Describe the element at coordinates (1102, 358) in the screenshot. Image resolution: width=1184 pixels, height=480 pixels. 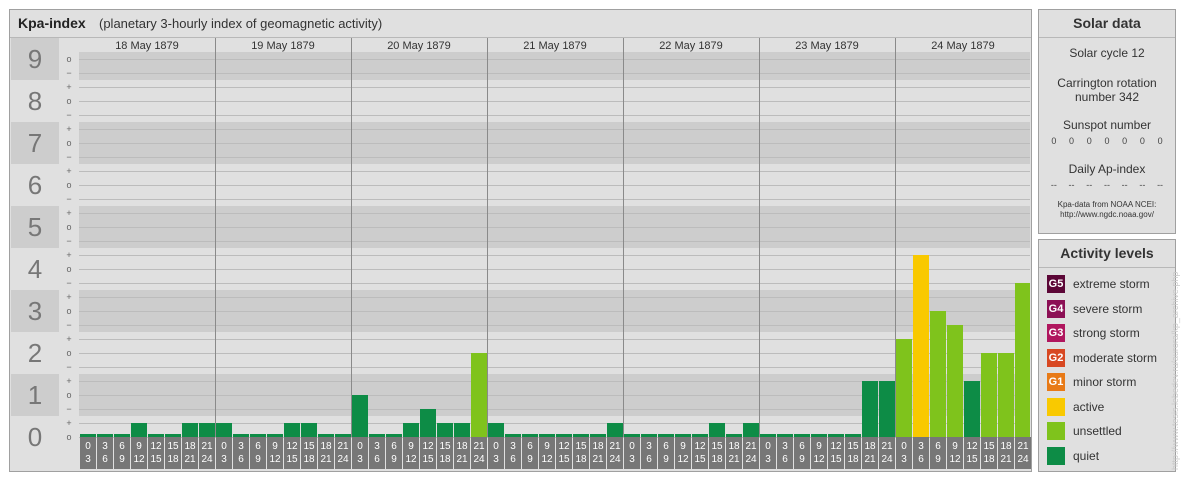
I see `activity-level-item: G2 moderate storm` at that location.